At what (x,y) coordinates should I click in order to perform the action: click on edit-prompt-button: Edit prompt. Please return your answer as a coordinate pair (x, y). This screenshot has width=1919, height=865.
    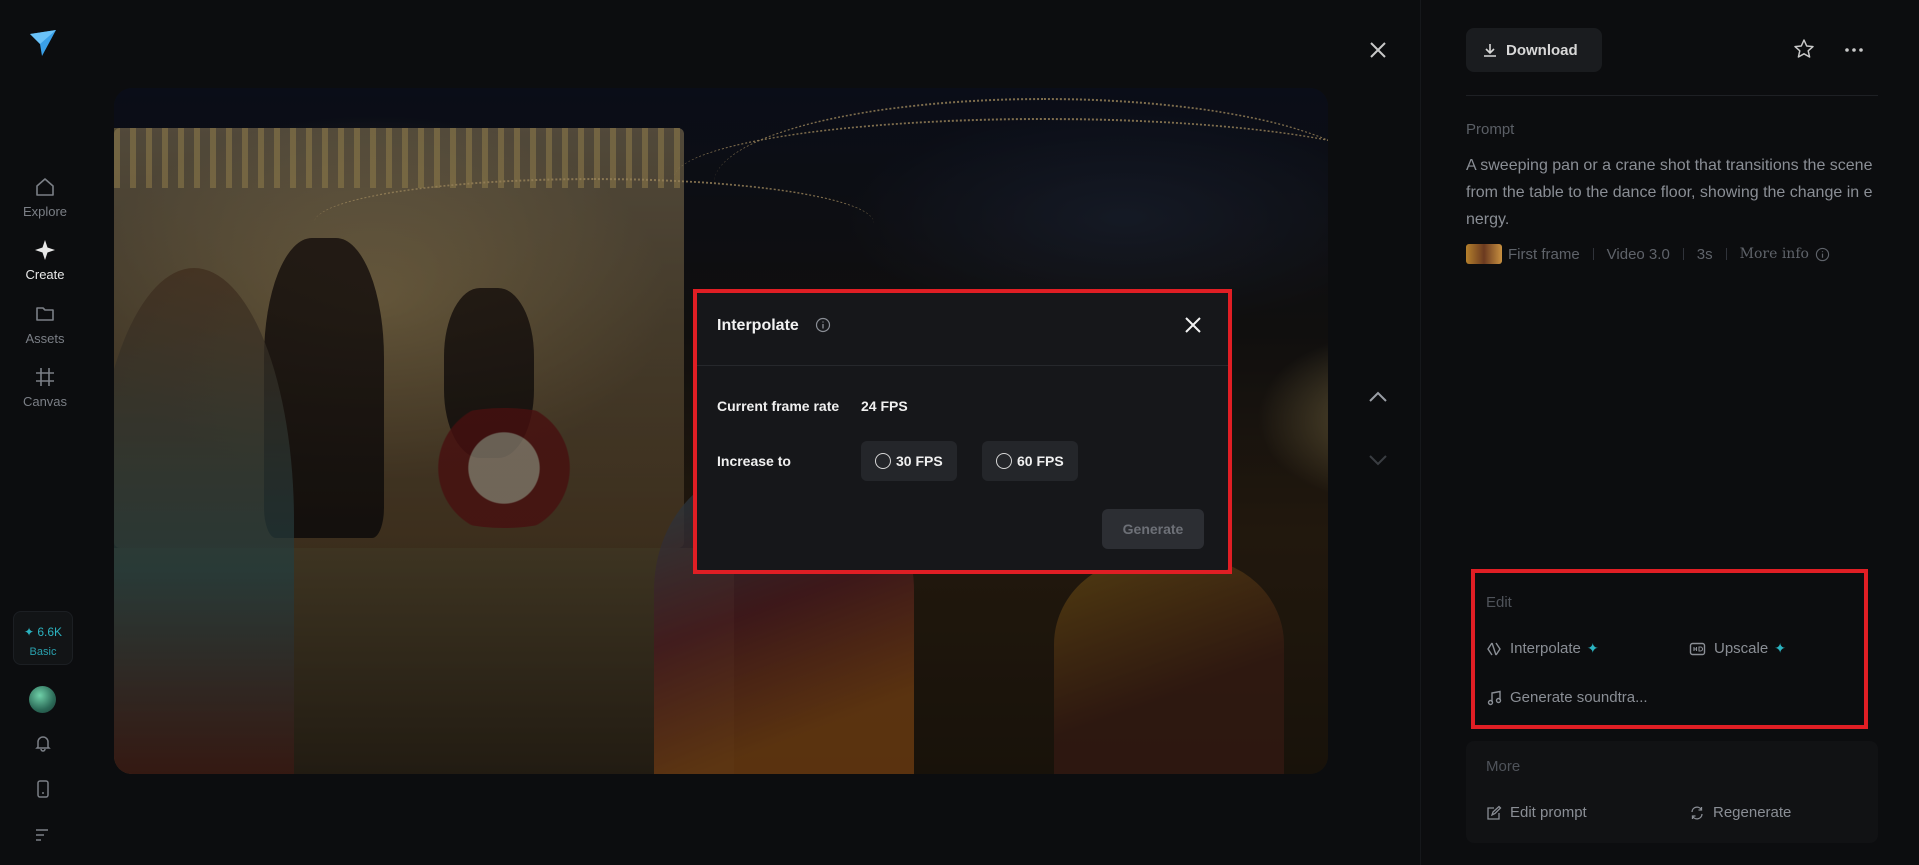
    Looking at the image, I should click on (1536, 812).